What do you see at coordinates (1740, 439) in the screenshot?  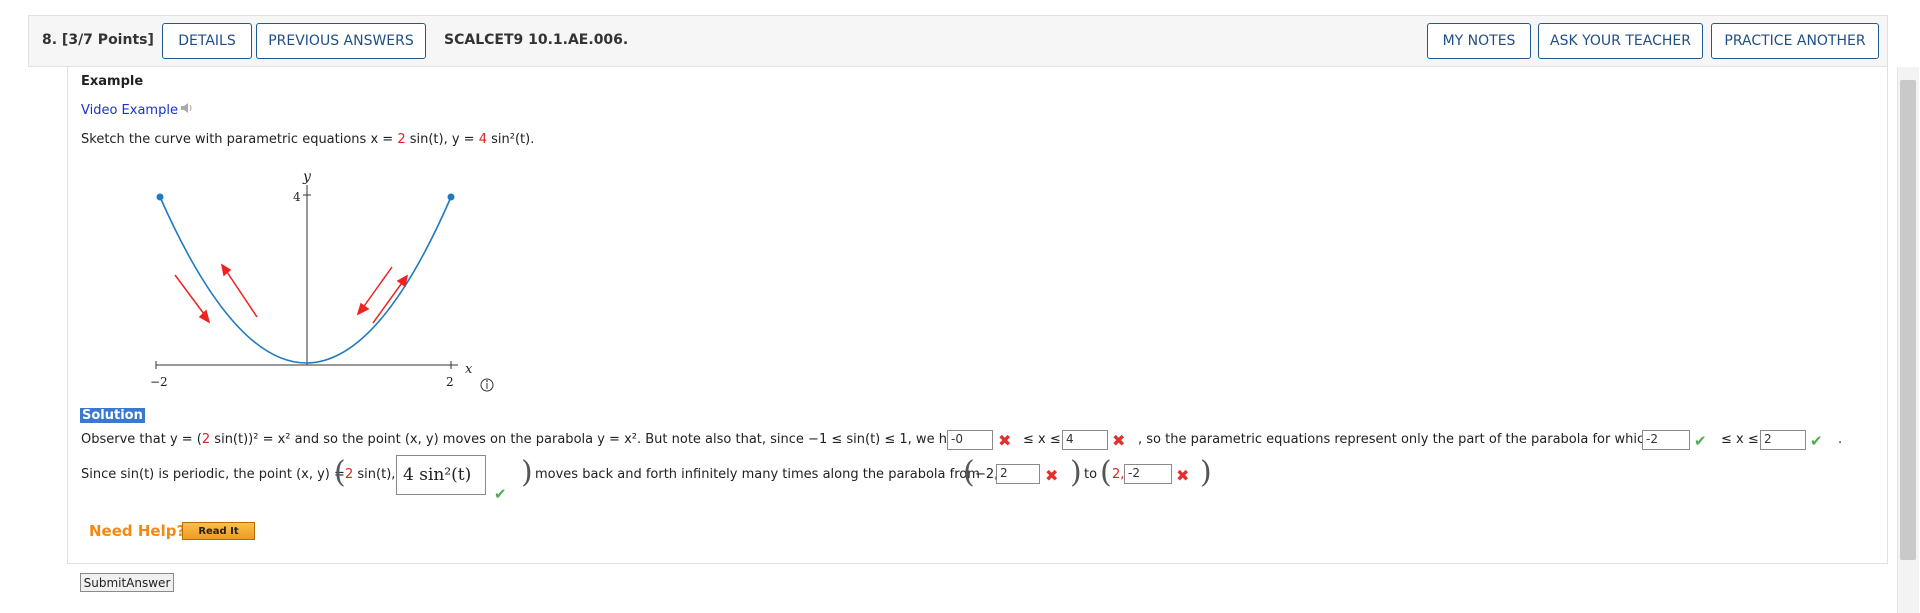 I see `inequality-label-2: ≤ x ≤` at bounding box center [1740, 439].